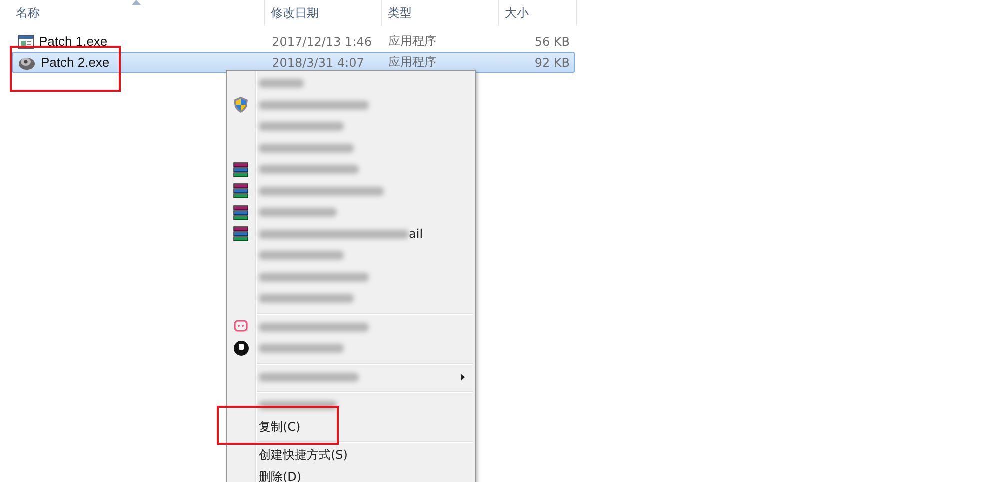 The width and height of the screenshot is (1000, 482). What do you see at coordinates (241, 105) in the screenshot?
I see `shield-icon` at bounding box center [241, 105].